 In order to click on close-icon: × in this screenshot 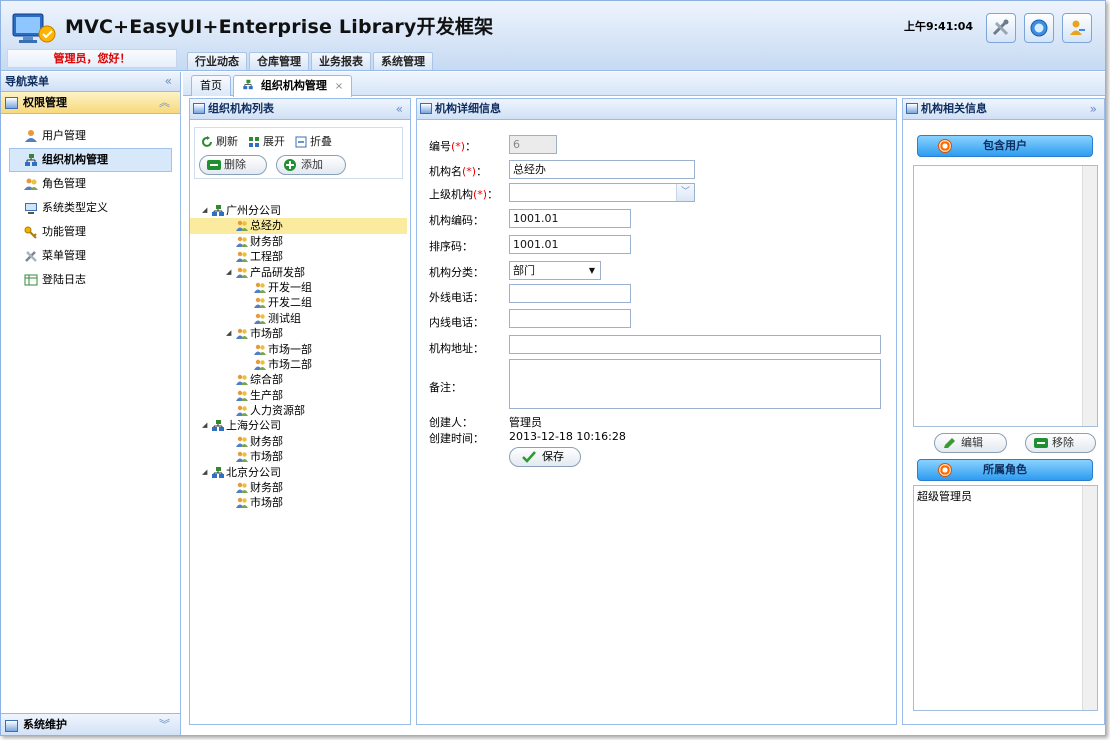, I will do `click(339, 86)`.